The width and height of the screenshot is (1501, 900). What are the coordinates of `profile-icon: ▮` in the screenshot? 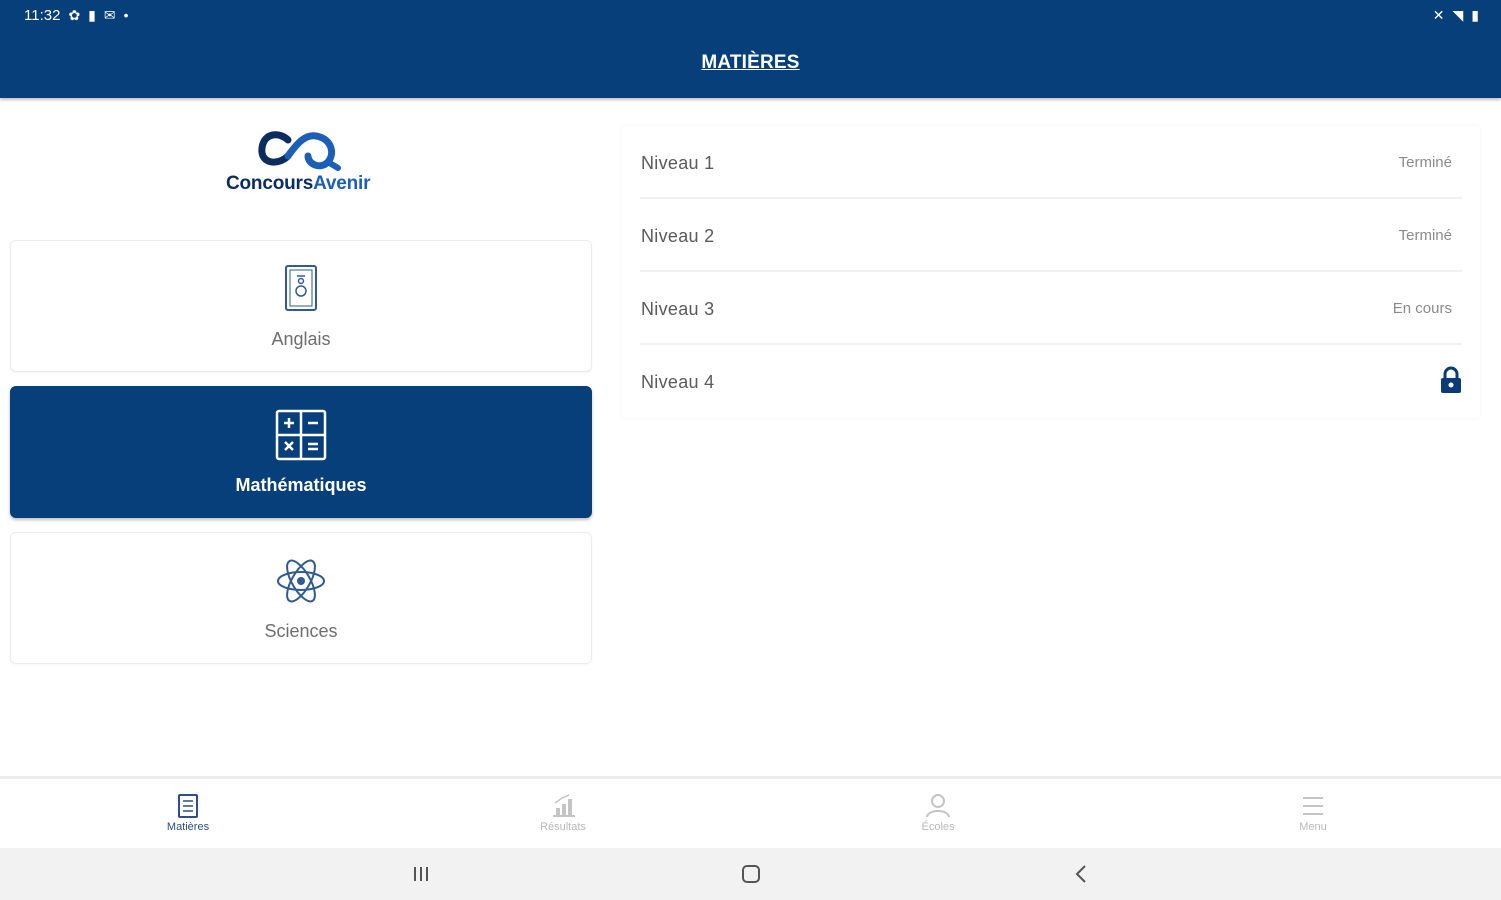 It's located at (92, 15).